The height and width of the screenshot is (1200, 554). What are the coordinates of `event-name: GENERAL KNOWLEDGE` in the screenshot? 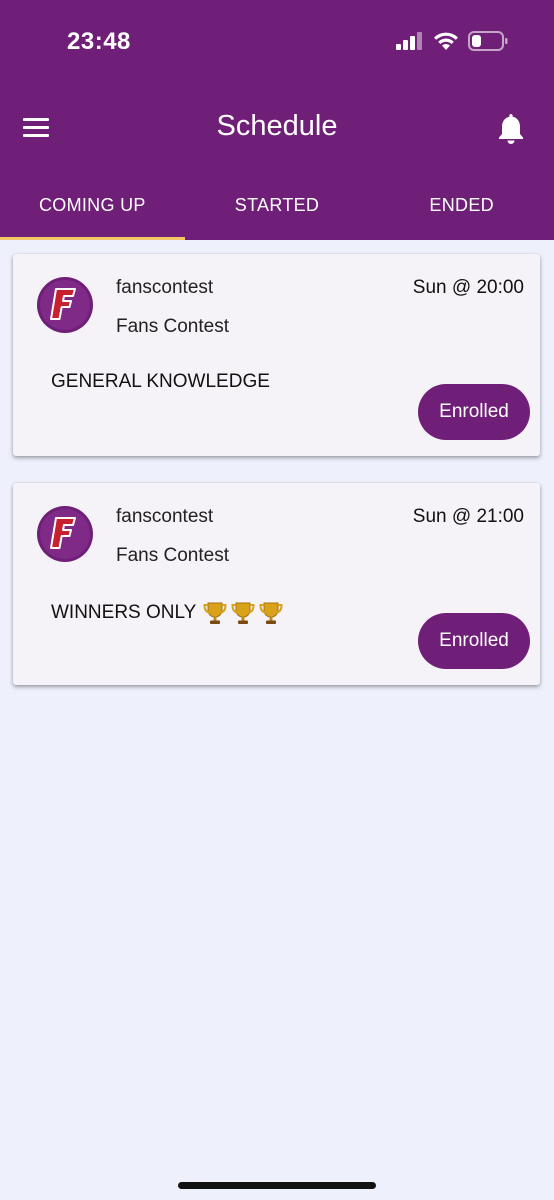 It's located at (160, 382).